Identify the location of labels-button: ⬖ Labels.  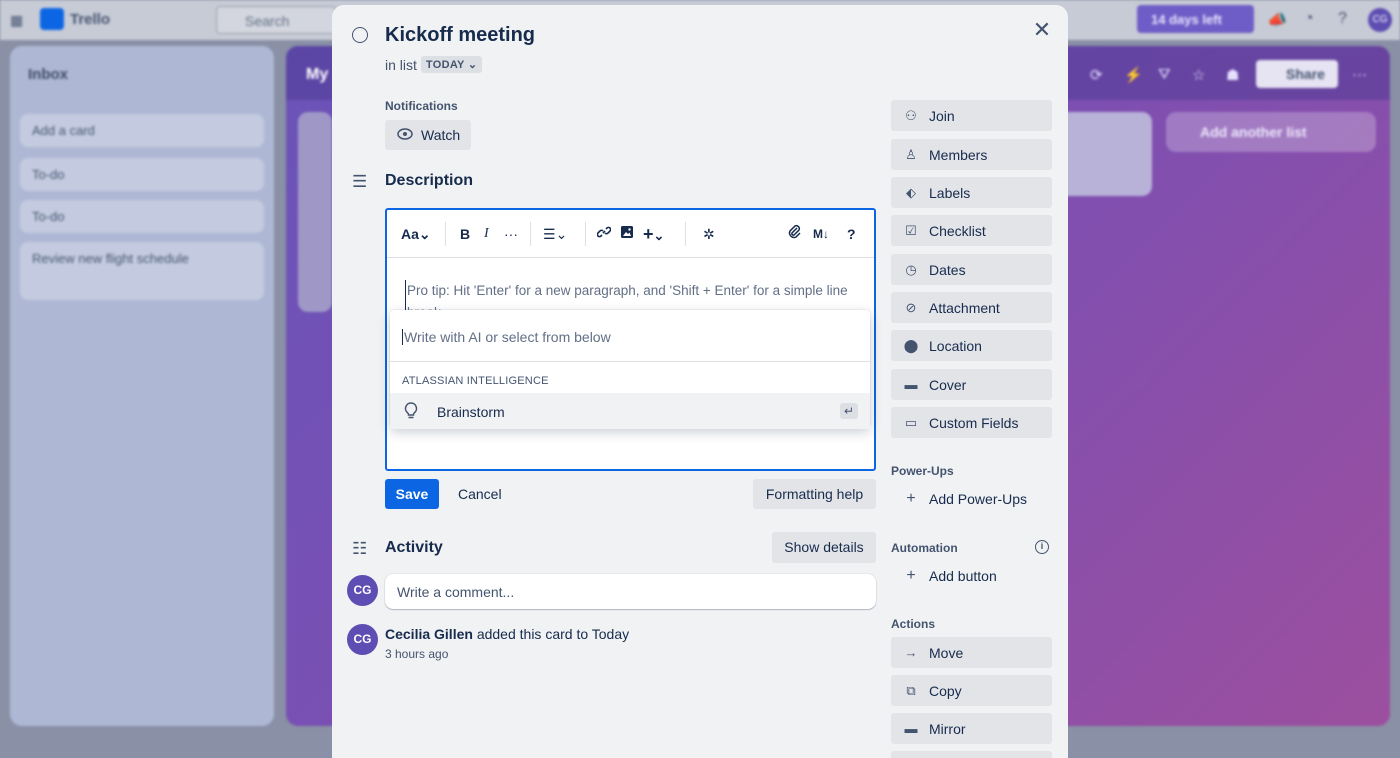
(971, 192).